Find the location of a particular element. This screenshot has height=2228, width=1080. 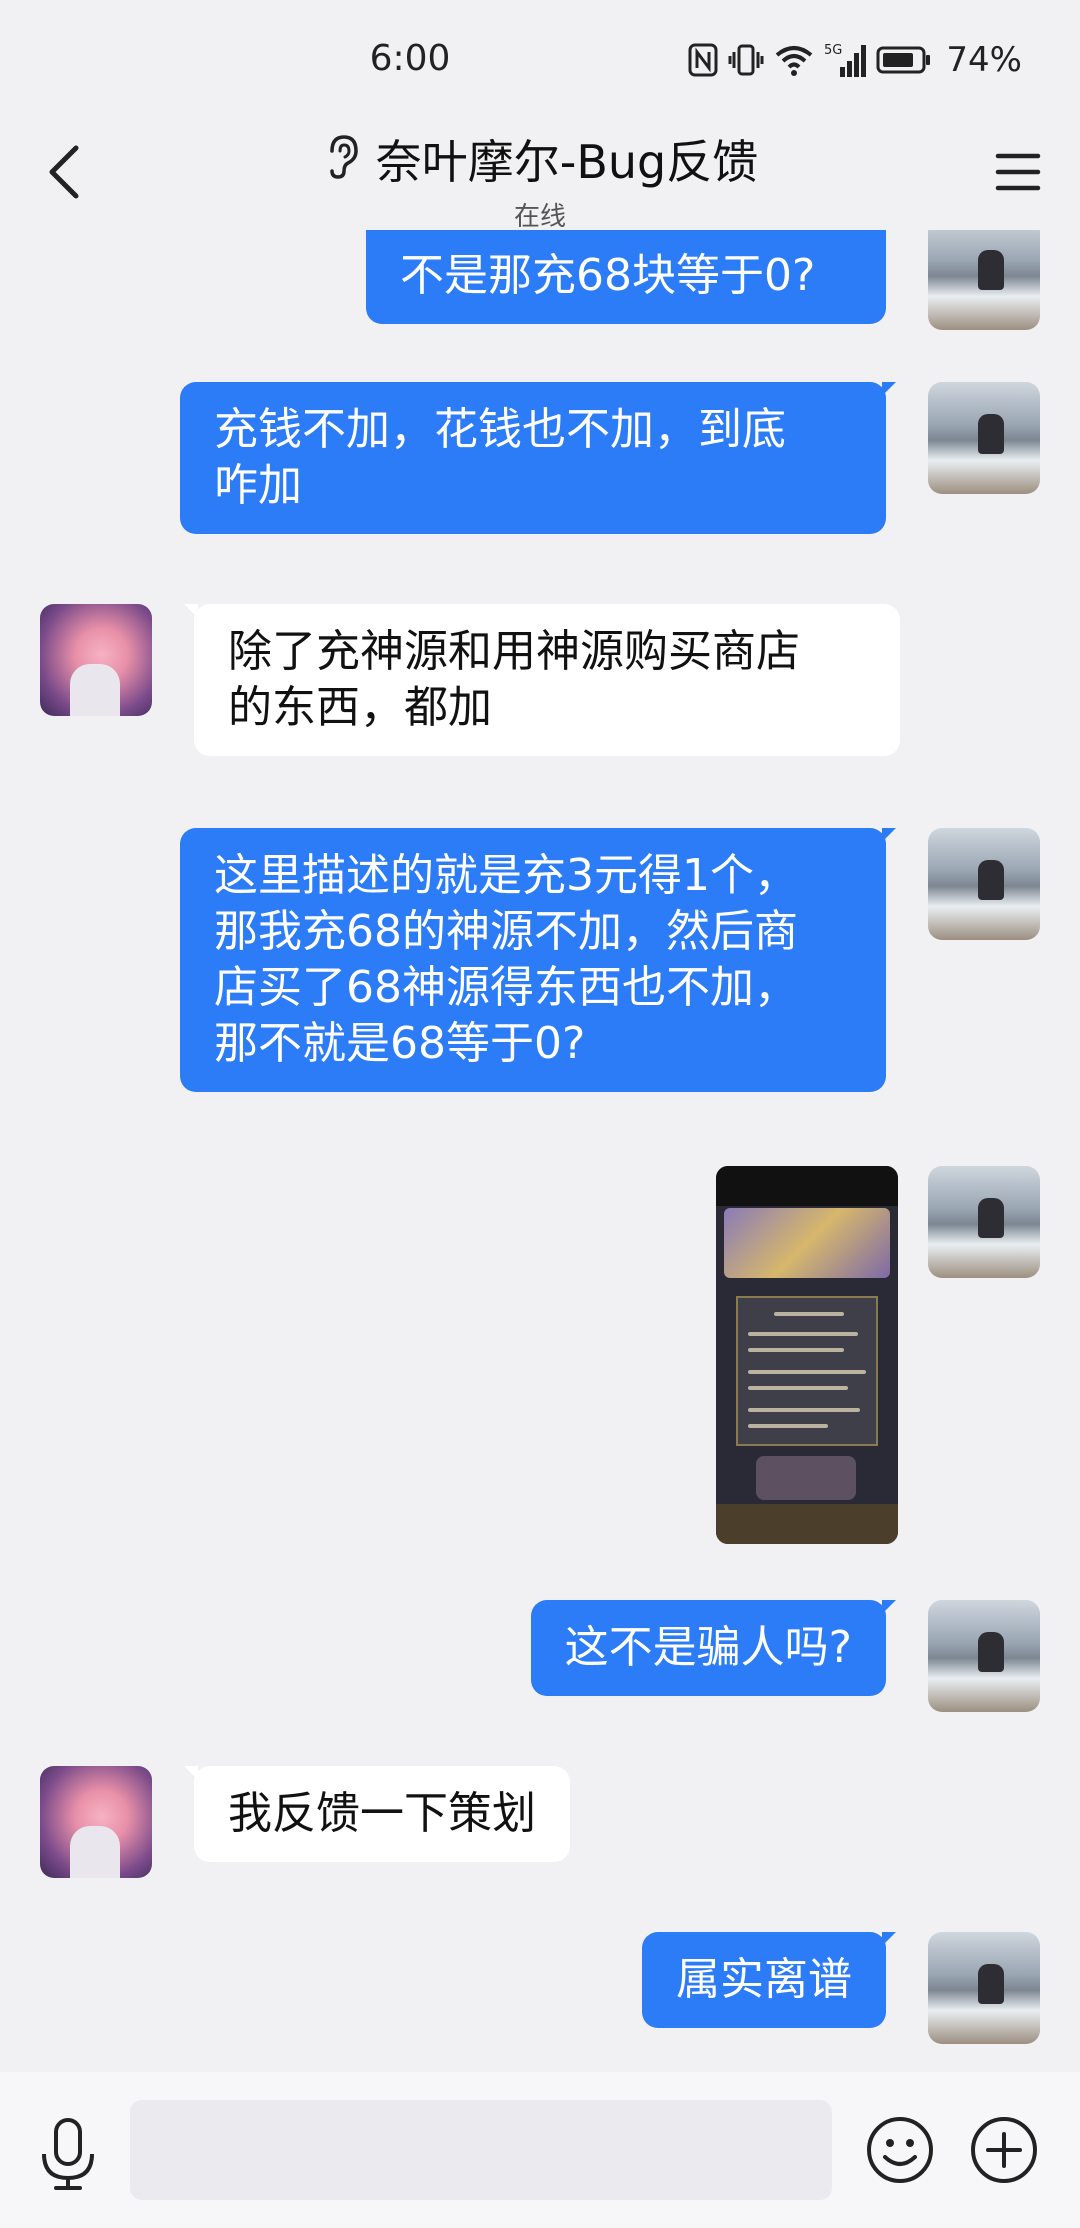

menu-button is located at coordinates (1018, 172).